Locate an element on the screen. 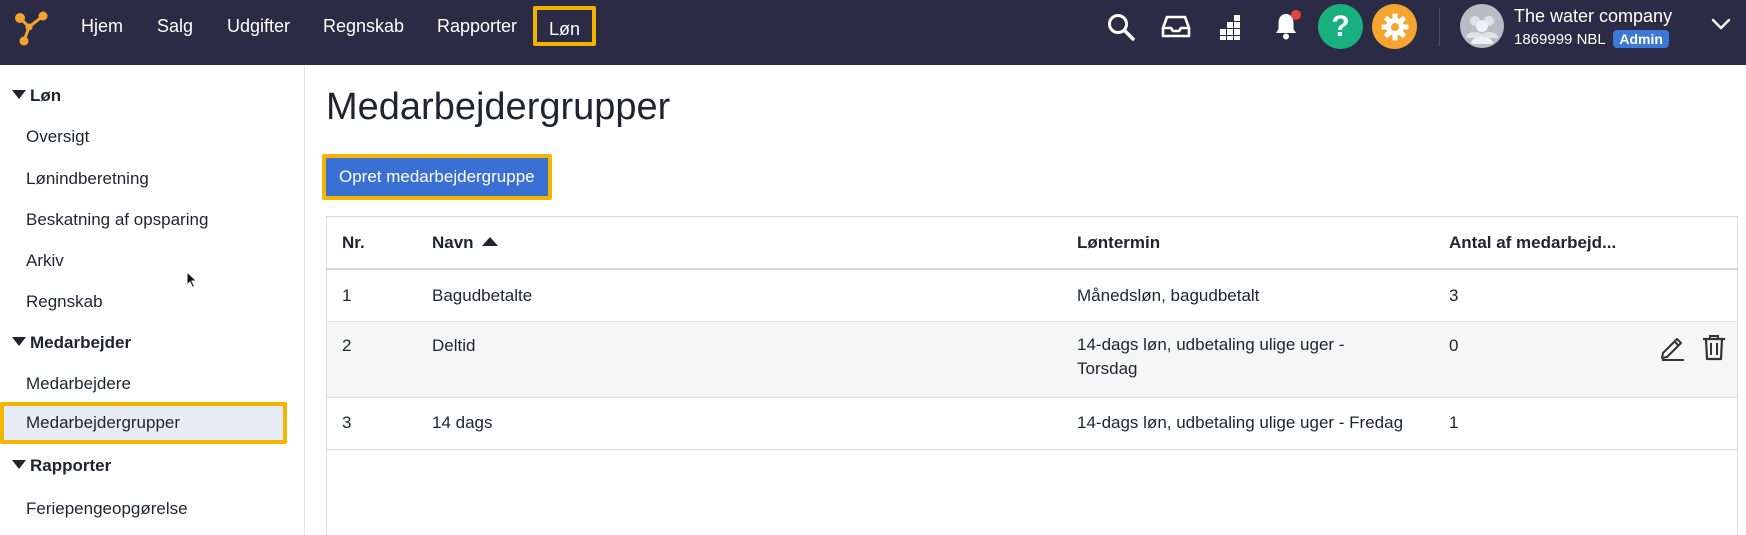  sidebar-item-feriepengeopgoerelse: Feriepengeopgørelse is located at coordinates (107, 509).